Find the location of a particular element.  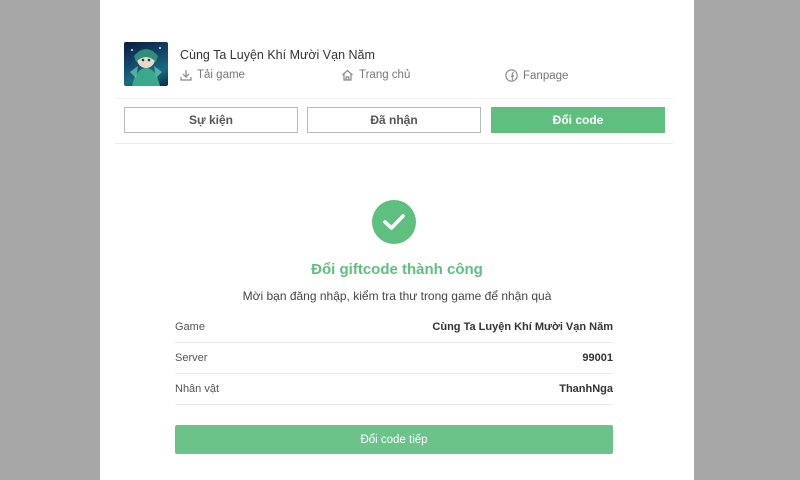

tabs-bar: Sự kiện Đã nhận Đổi code is located at coordinates (394, 121).